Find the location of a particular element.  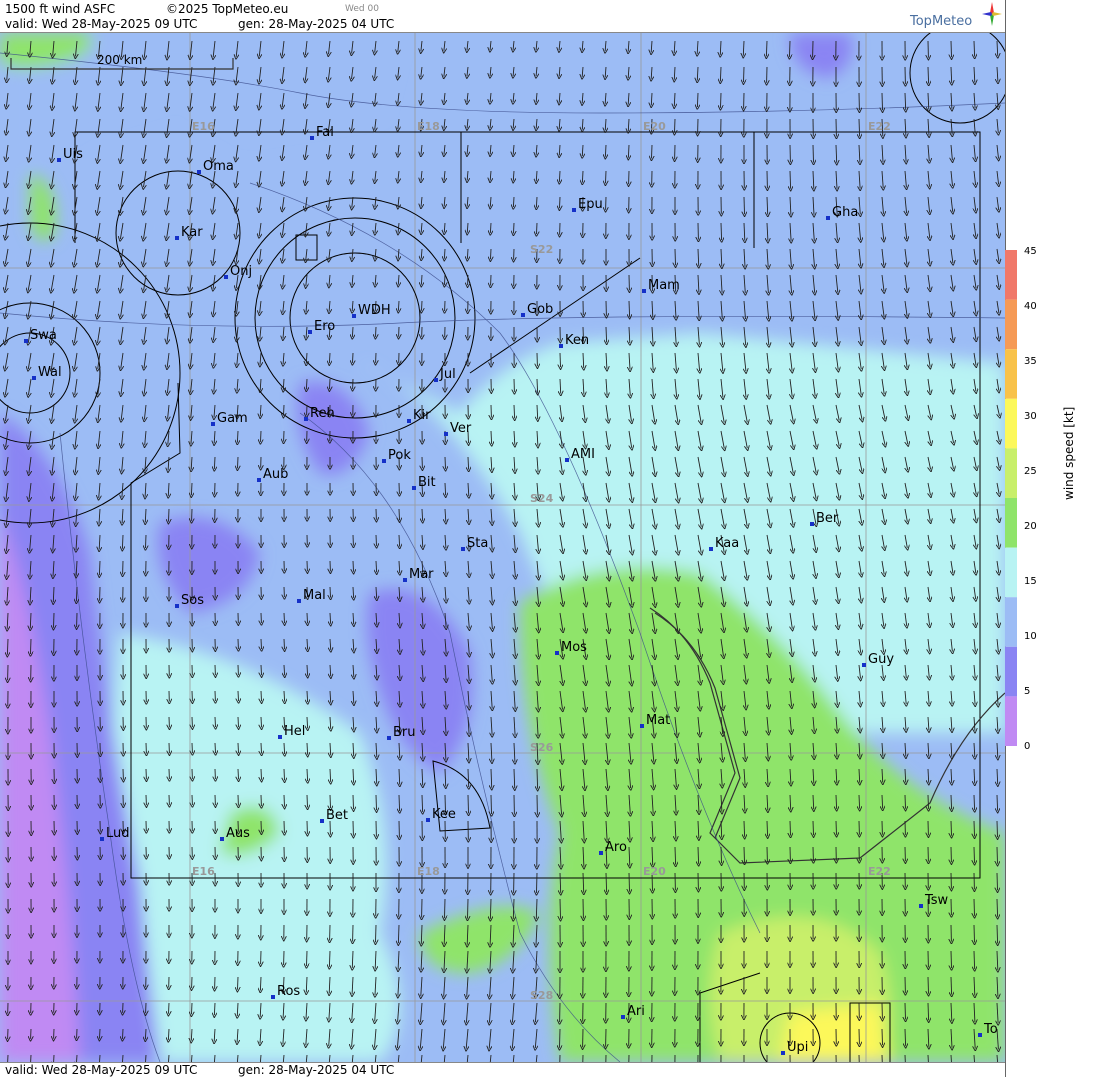

place-label: Gam is located at coordinates (232, 418).